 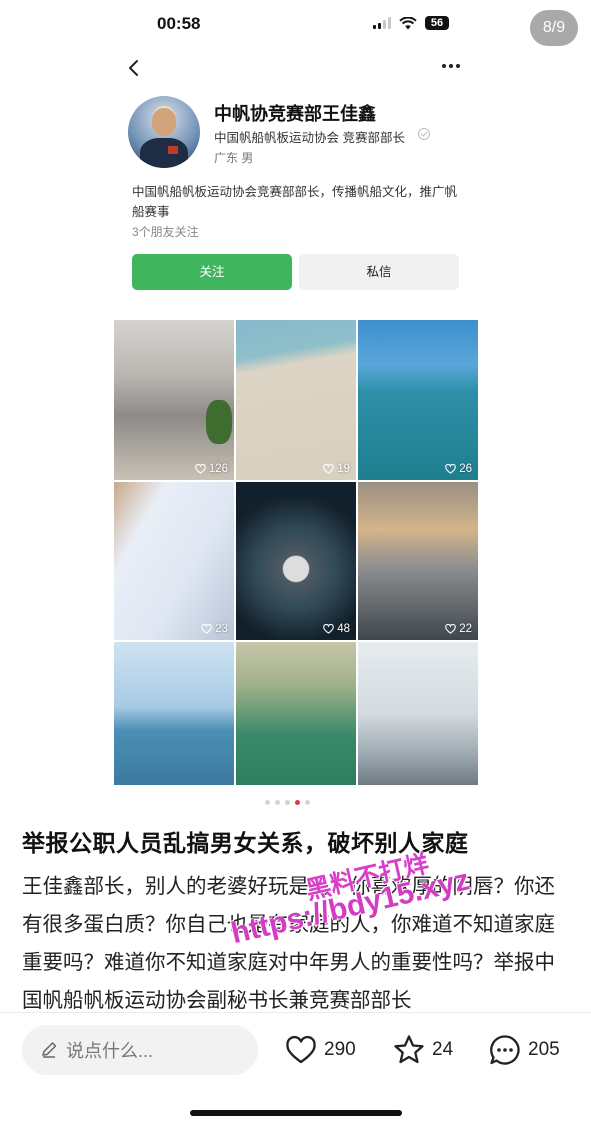 I want to click on pager-dot-active, so click(x=297, y=802).